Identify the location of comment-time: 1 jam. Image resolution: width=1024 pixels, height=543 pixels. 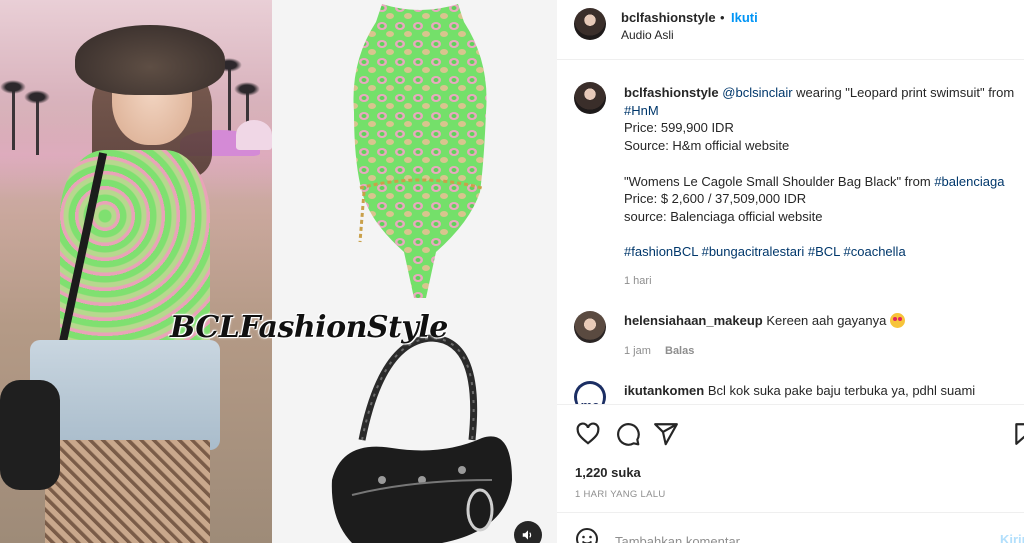
(637, 351).